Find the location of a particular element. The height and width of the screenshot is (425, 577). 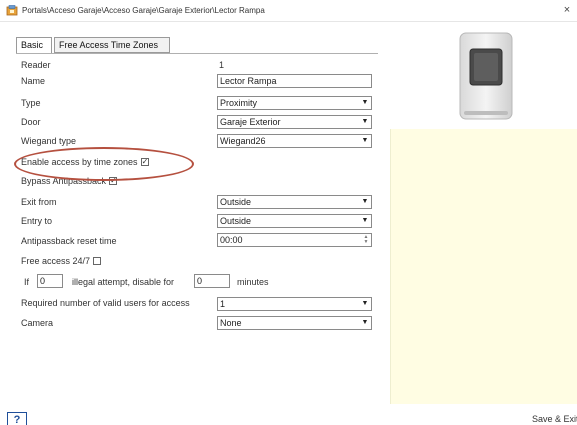

enable-time-zones-label: Enable access by time zones is located at coordinates (79, 162).